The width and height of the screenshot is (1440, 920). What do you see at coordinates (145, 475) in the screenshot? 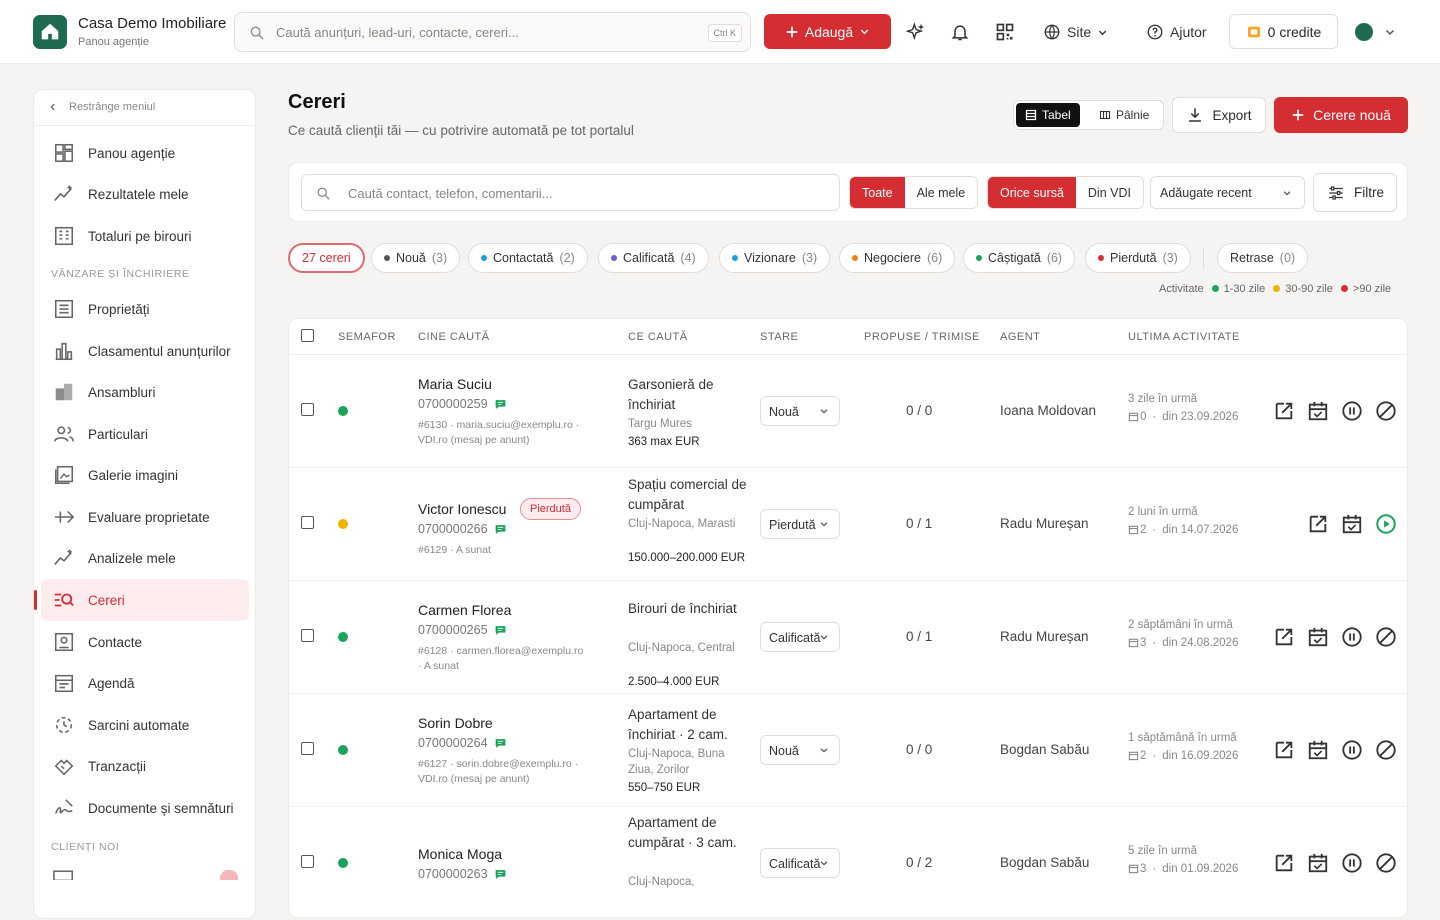
I see `nav-item-image-gallery: Galerie imagini` at bounding box center [145, 475].